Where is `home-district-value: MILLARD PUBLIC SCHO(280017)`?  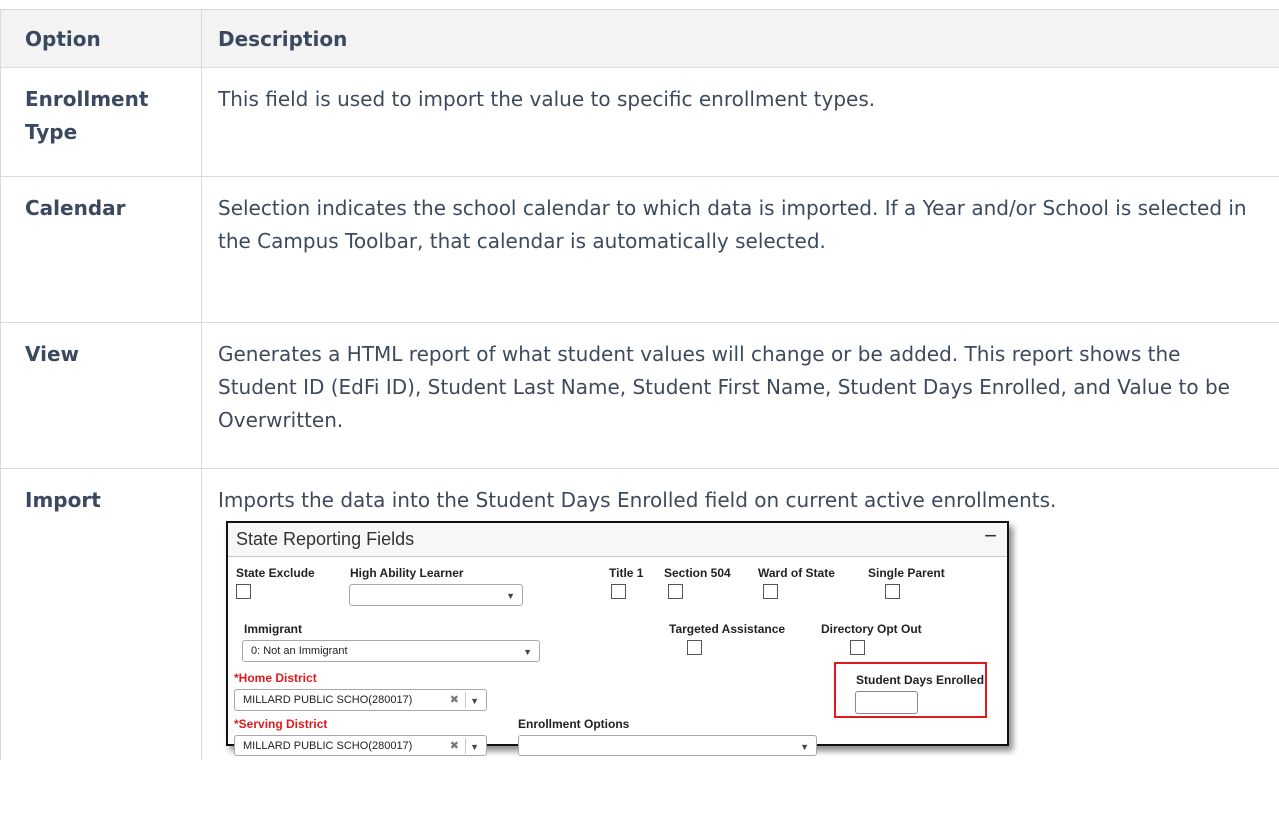 home-district-value: MILLARD PUBLIC SCHO(280017) is located at coordinates (328, 700).